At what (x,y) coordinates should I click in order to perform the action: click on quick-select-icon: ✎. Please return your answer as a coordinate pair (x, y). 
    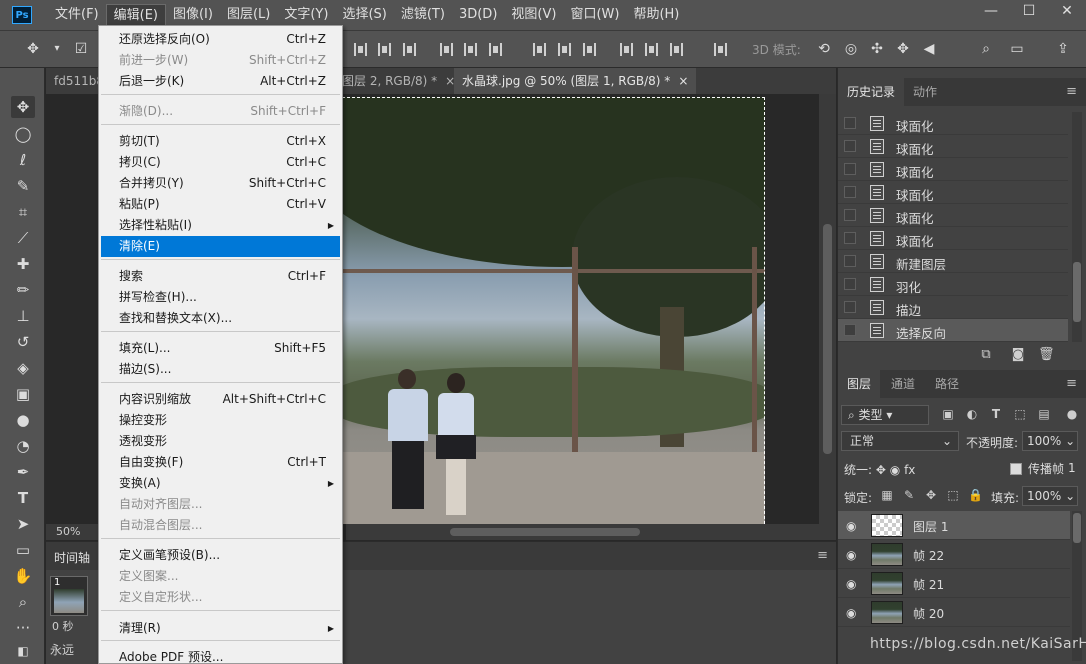
    Looking at the image, I should click on (23, 186).